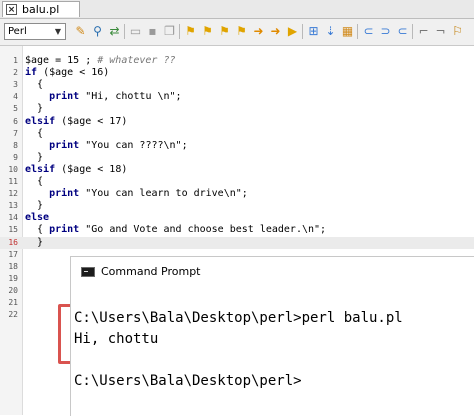 The height and width of the screenshot is (416, 474). I want to click on line-number: 16, so click(13, 242).